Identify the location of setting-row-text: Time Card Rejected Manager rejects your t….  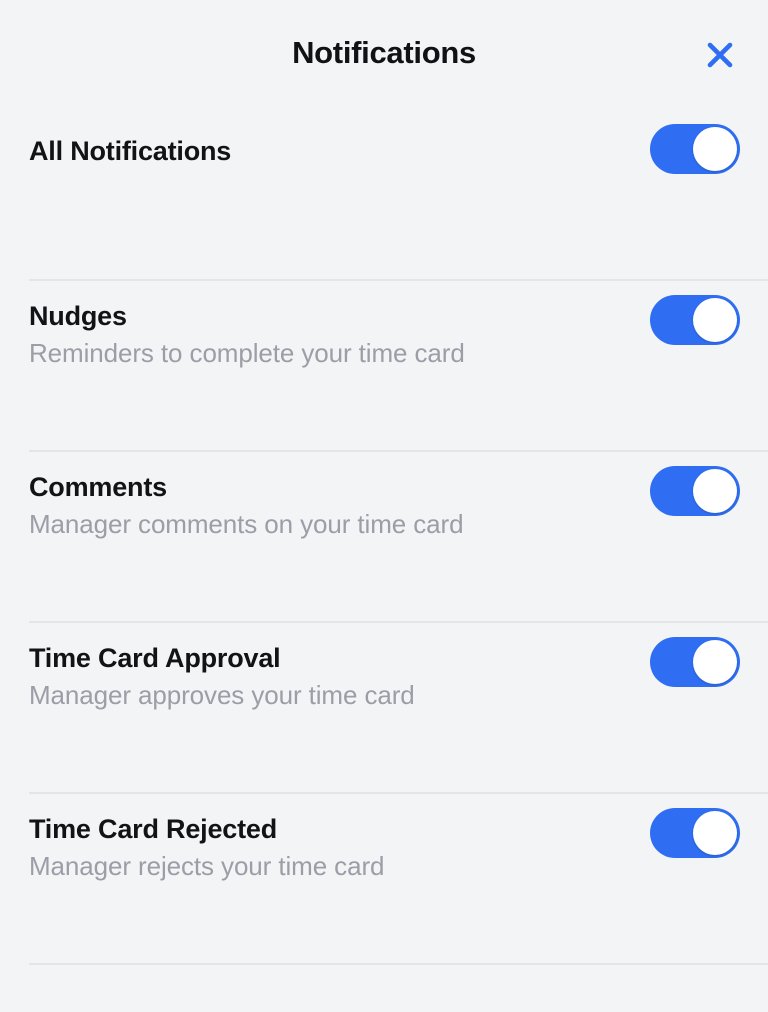
(339, 839).